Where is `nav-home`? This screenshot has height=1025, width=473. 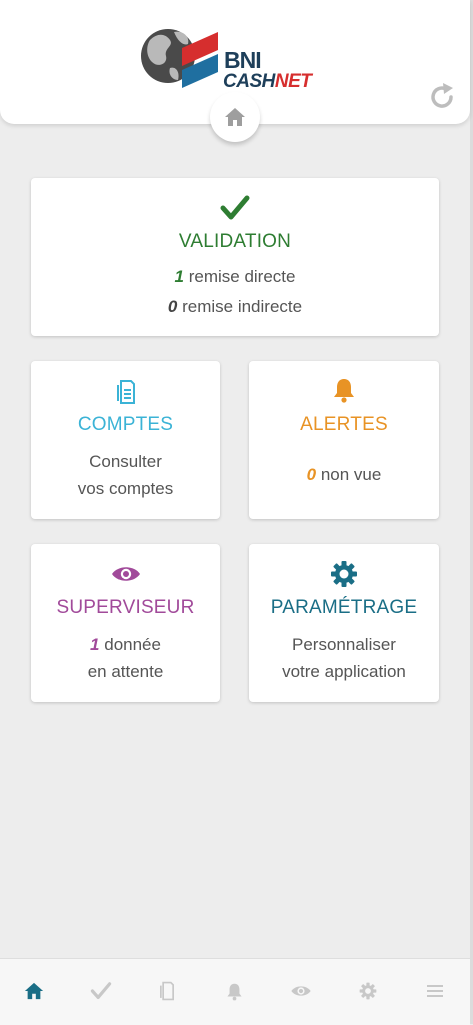 nav-home is located at coordinates (34, 991).